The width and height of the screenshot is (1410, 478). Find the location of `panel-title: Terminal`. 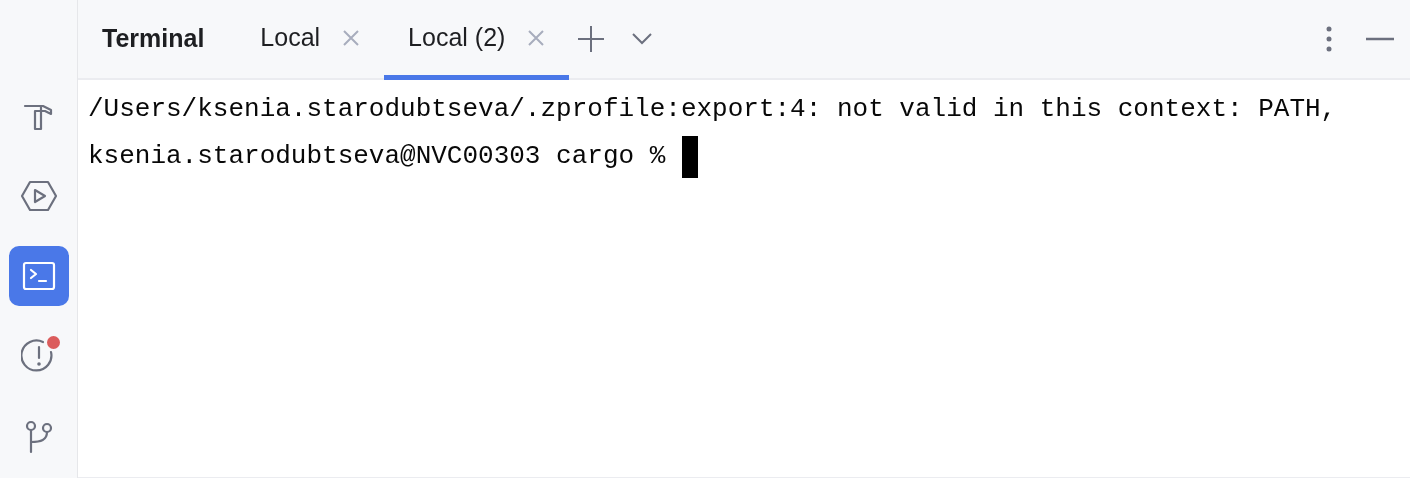

panel-title: Terminal is located at coordinates (153, 39).